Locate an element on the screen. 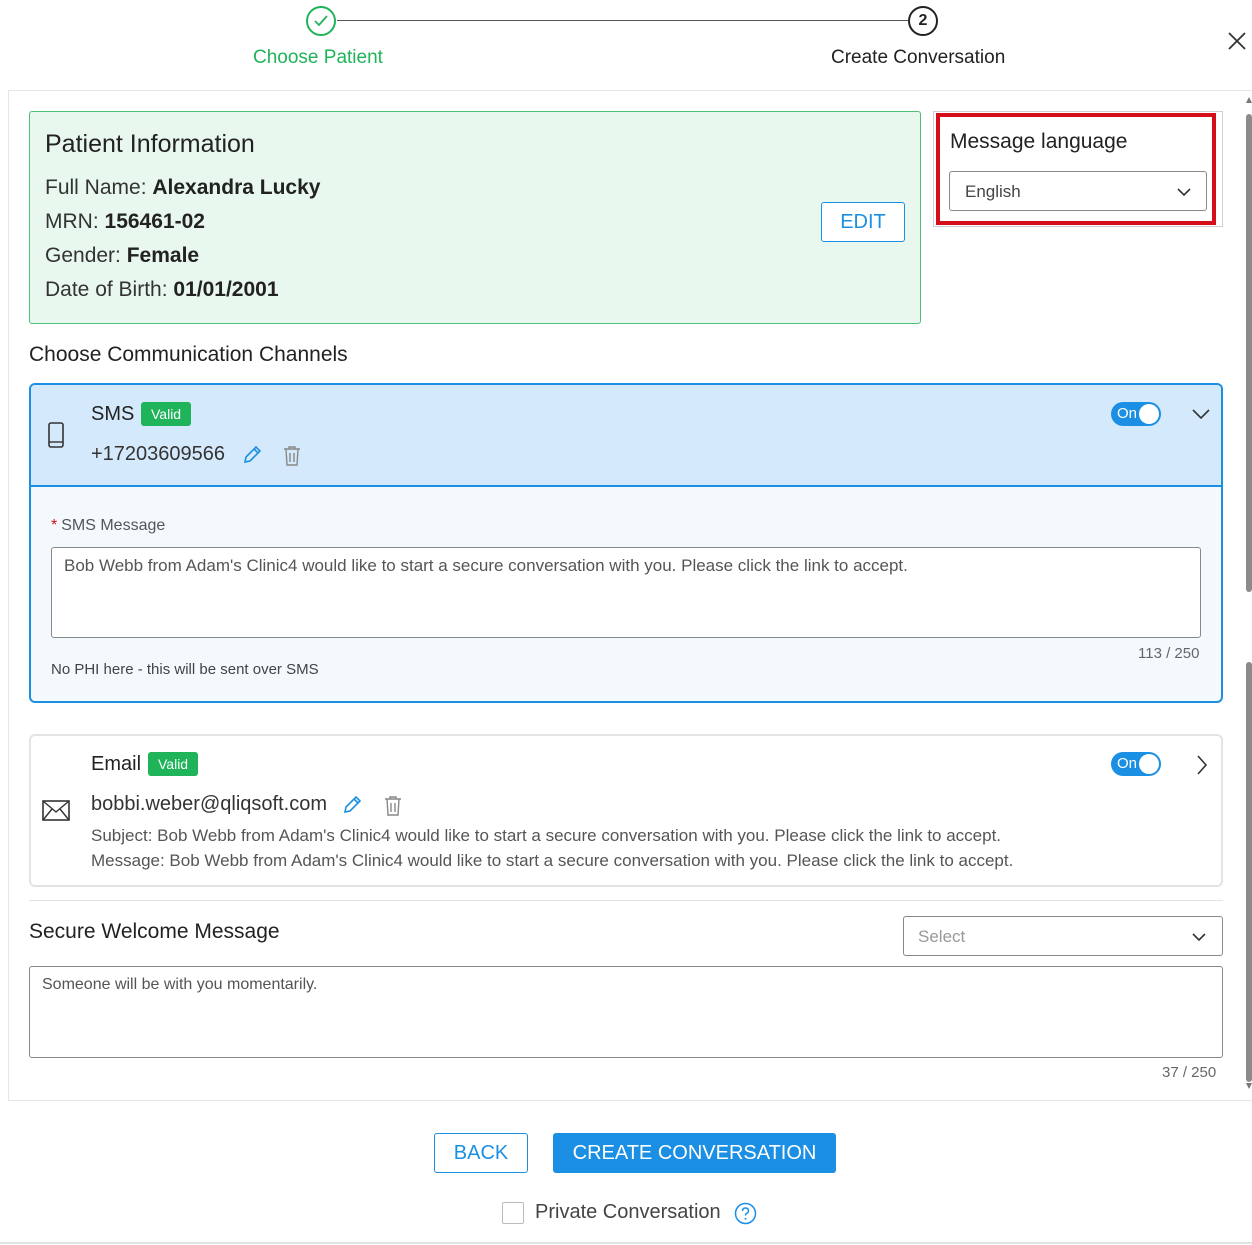 Image resolution: width=1252 pixels, height=1245 pixels. email-toggle: On is located at coordinates (1136, 764).